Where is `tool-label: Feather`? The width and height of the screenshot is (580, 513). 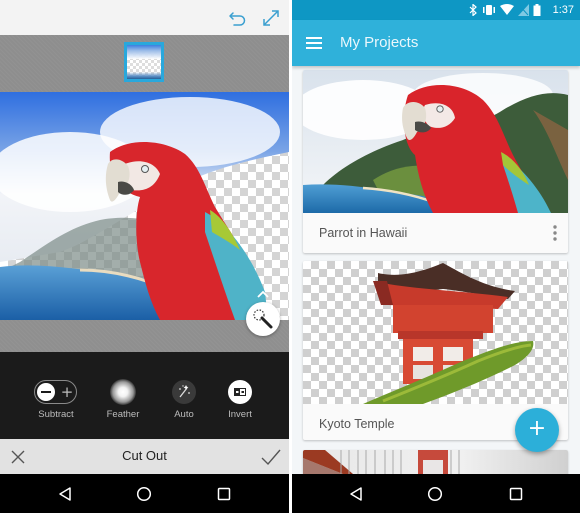
tool-label: Feather is located at coordinates (123, 414).